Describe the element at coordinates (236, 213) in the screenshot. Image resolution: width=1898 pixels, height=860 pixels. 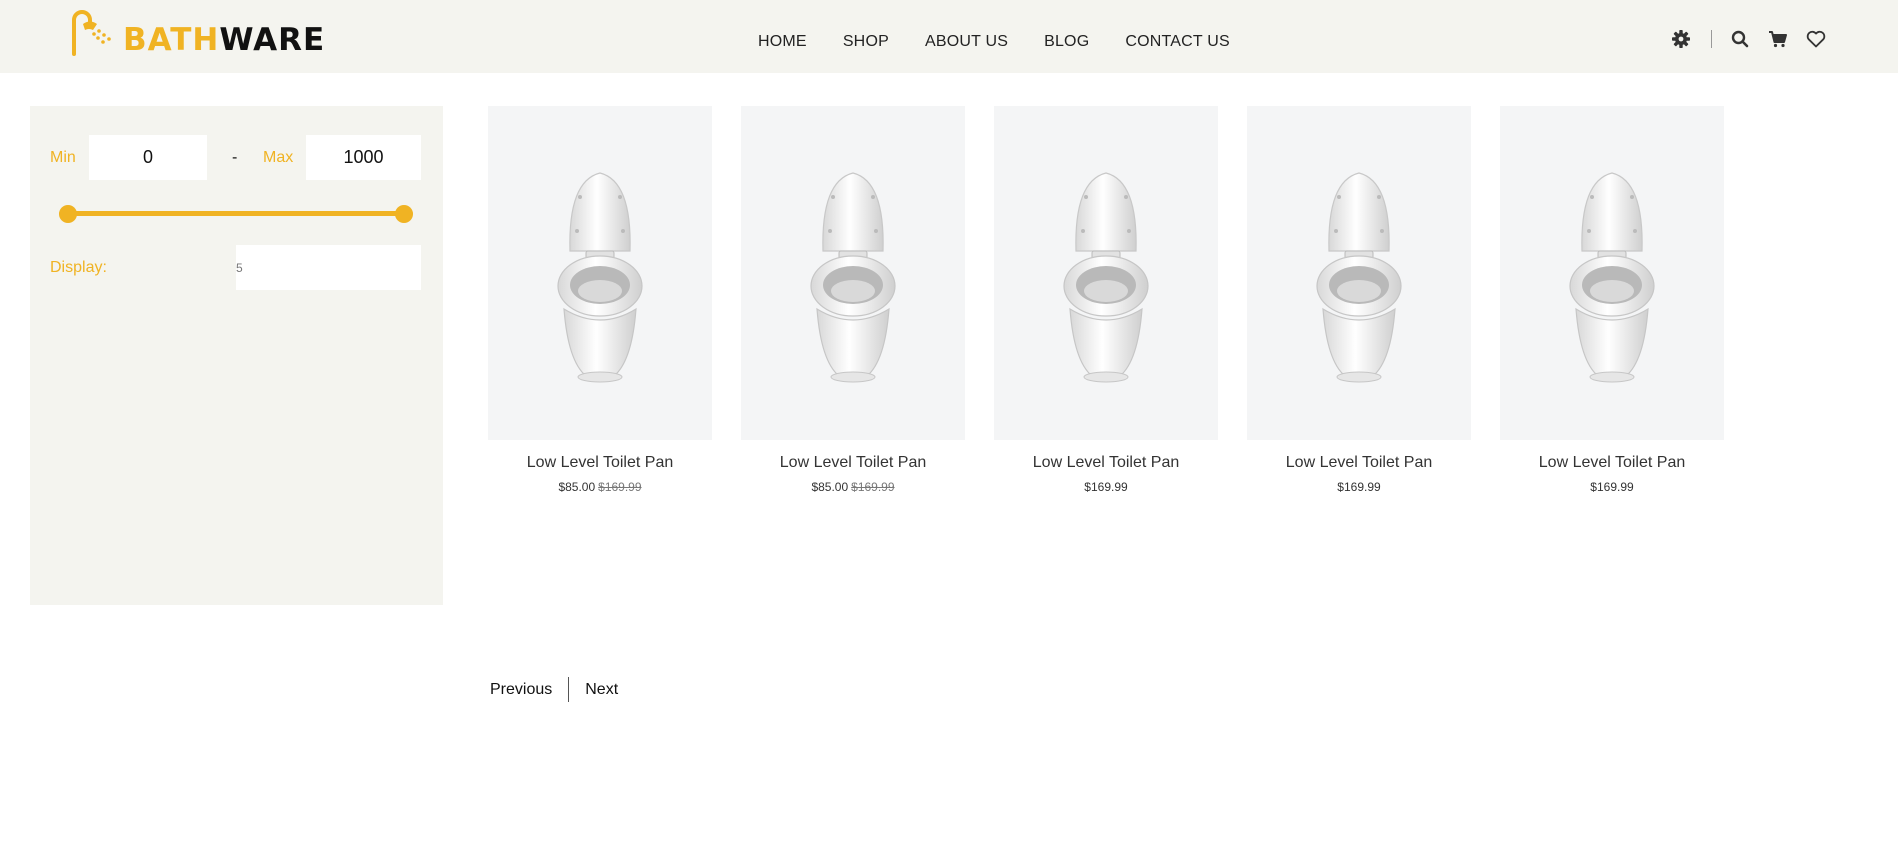
I see `price-range-slider` at that location.